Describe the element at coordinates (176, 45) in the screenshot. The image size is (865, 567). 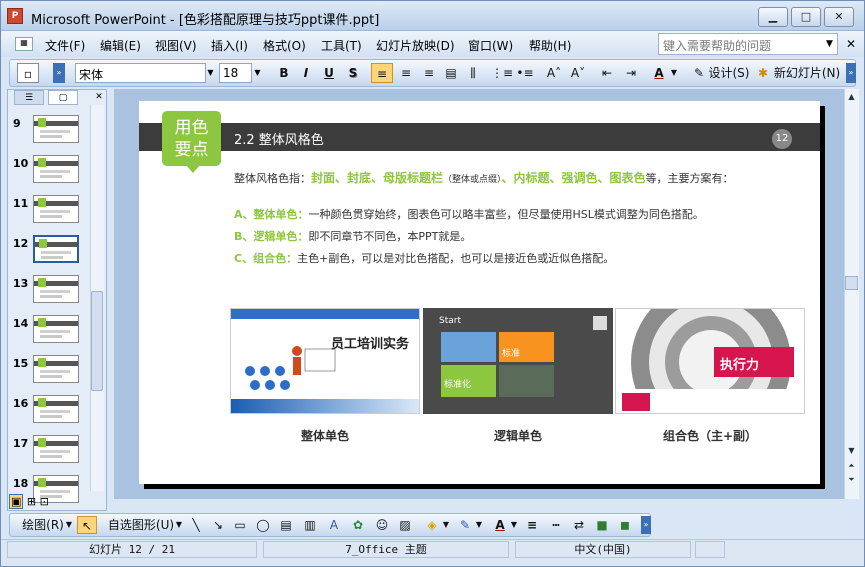
I see `menu-view: 视图(V)` at that location.